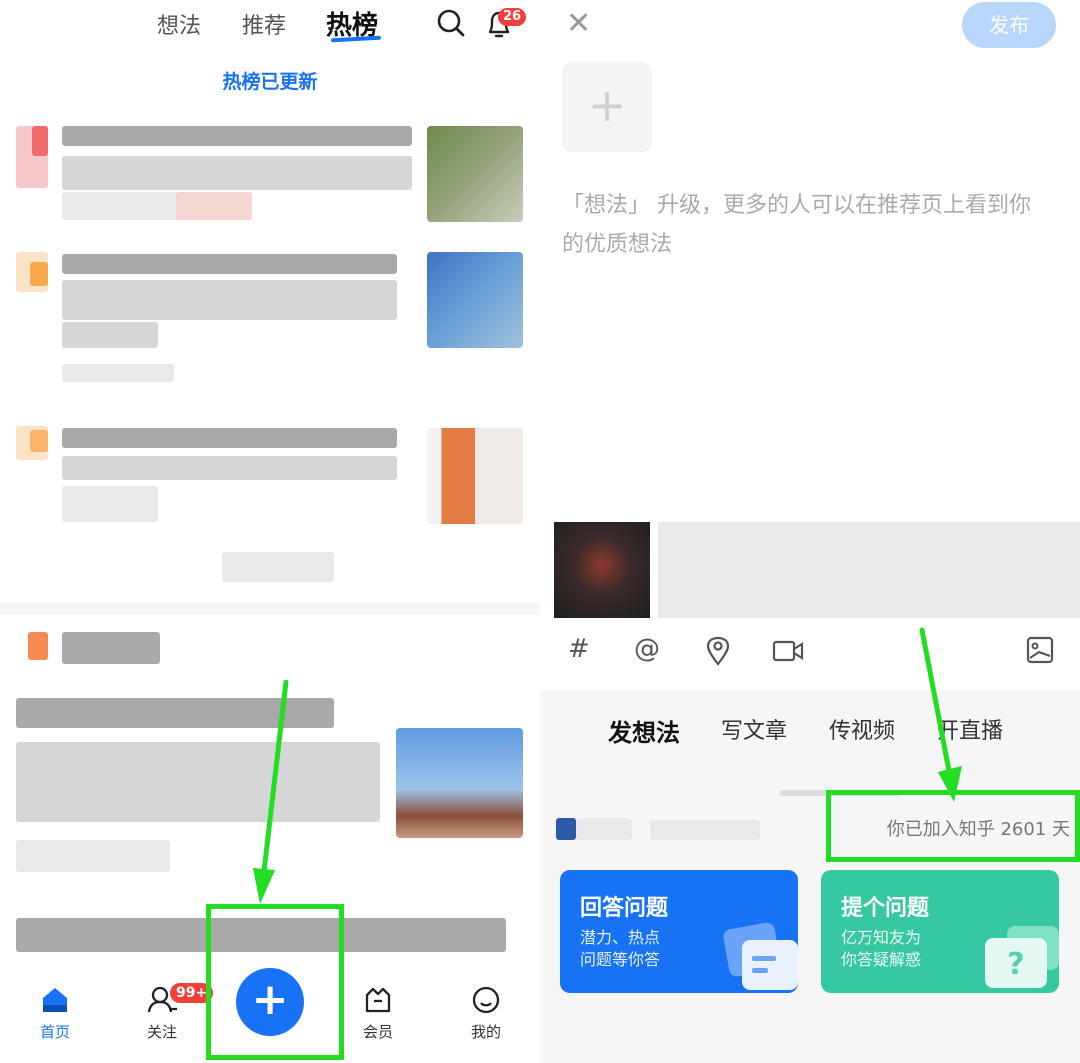 The width and height of the screenshot is (1080, 1063). I want to click on blurred-username, so click(705, 830).